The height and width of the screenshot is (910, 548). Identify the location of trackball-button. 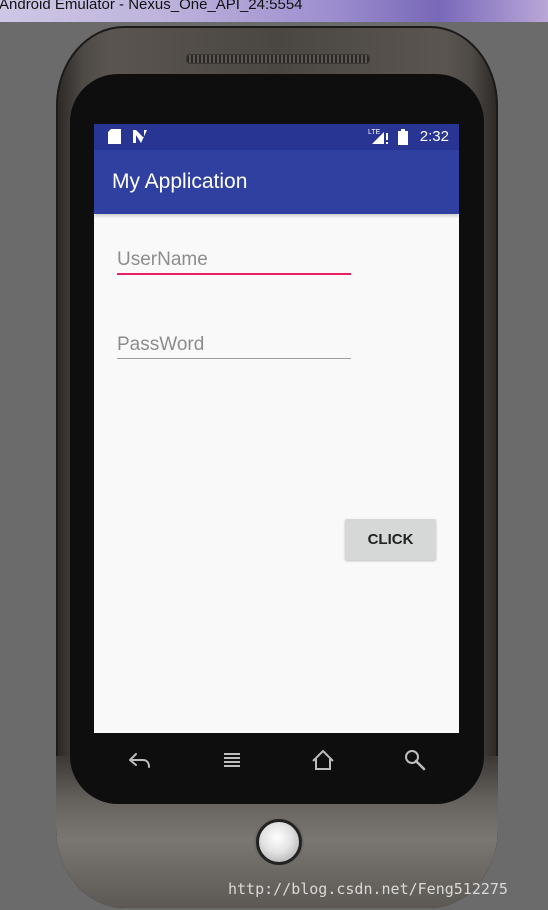
(279, 842).